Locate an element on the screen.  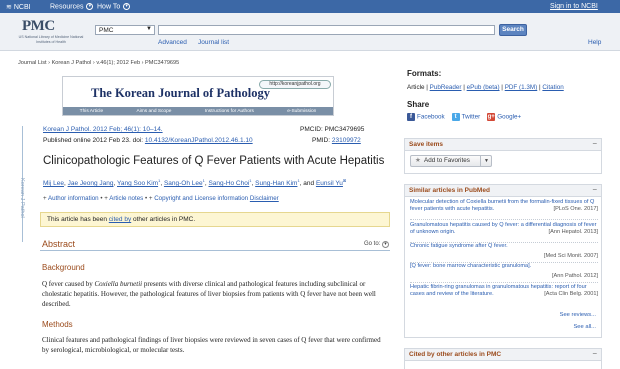
similar-article-source: [Med Sci Monit. 2007] is located at coordinates (570, 256).